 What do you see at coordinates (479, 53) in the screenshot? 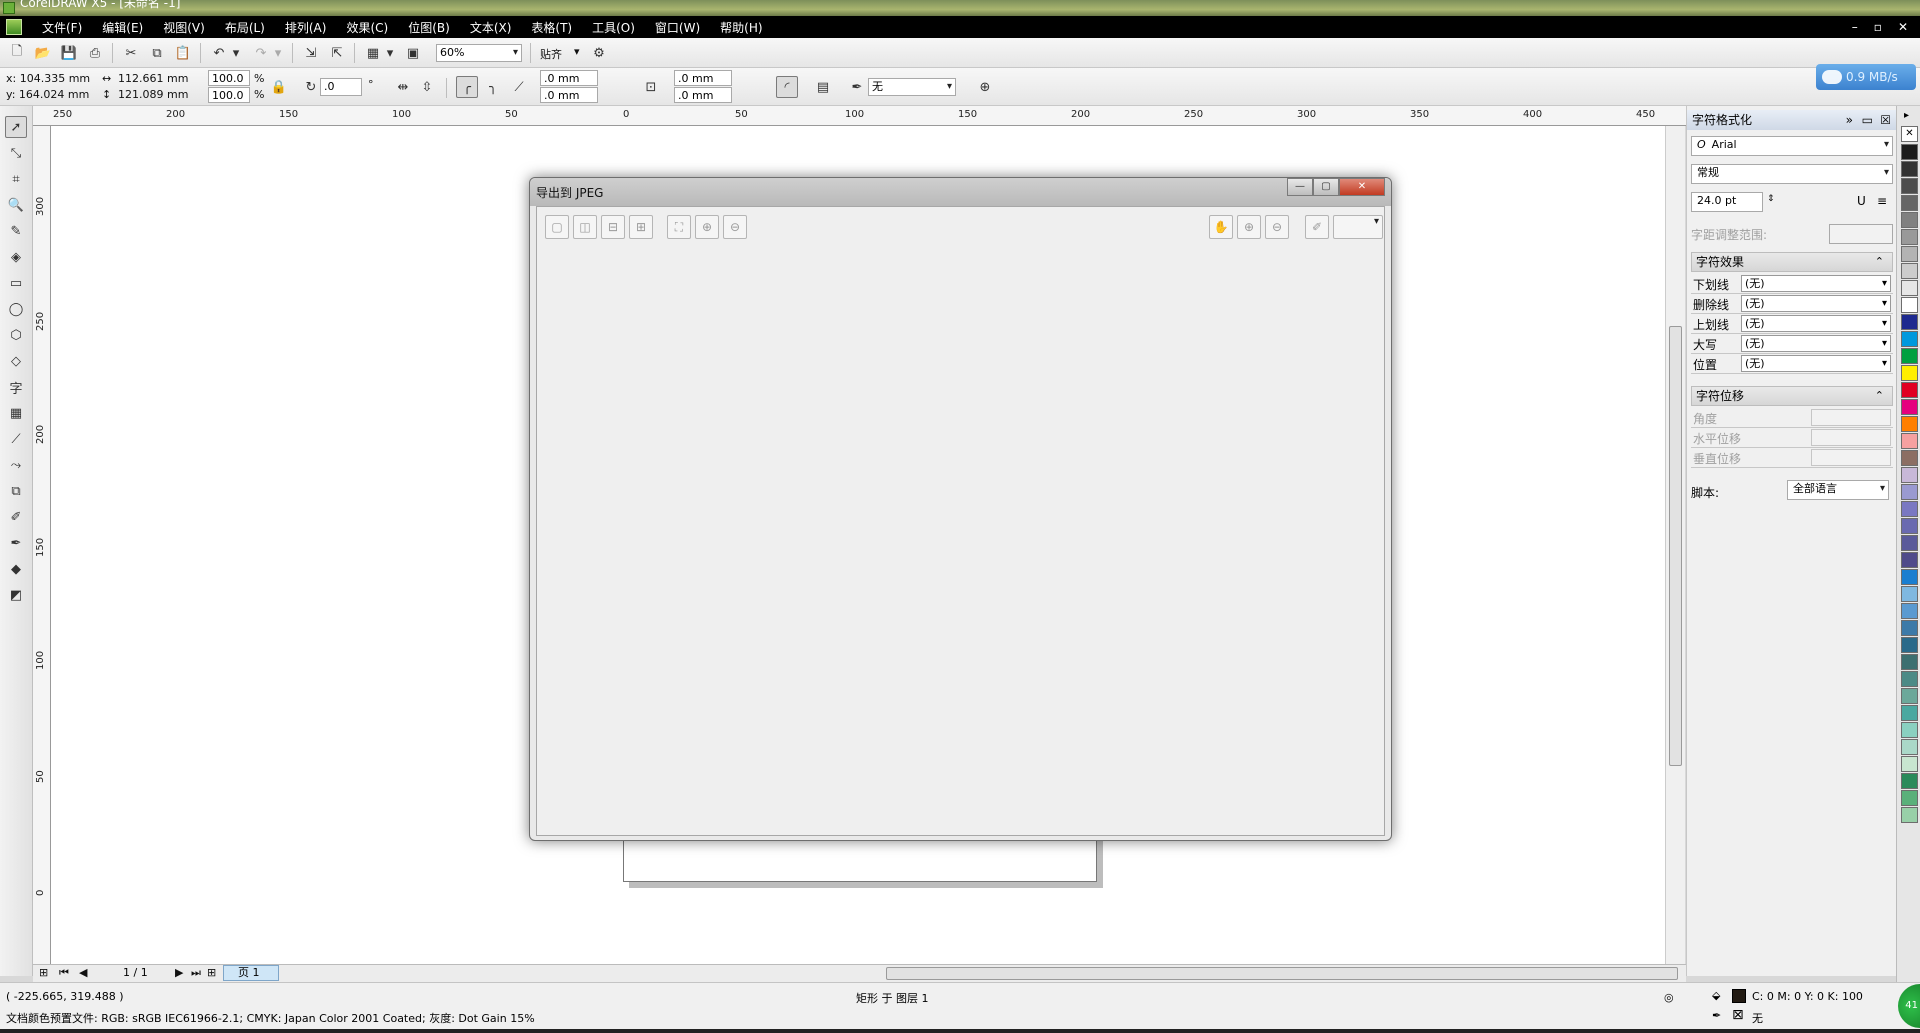
I see `zoom-level-select: 60%` at bounding box center [479, 53].